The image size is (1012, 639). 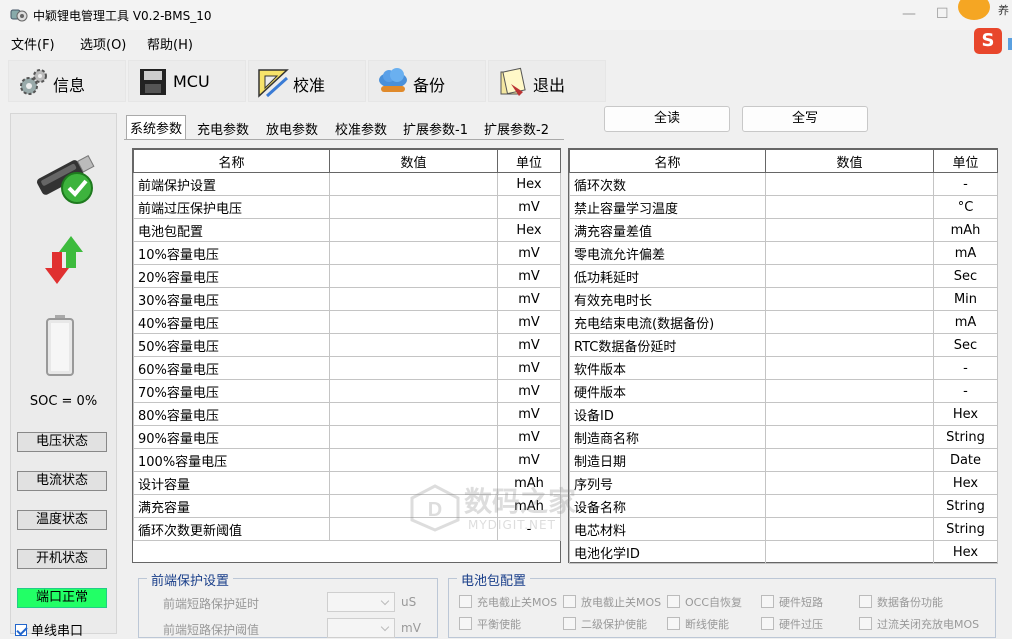 What do you see at coordinates (516, 128) in the screenshot?
I see `tab-ext-params-2: 扩展参数-2` at bounding box center [516, 128].